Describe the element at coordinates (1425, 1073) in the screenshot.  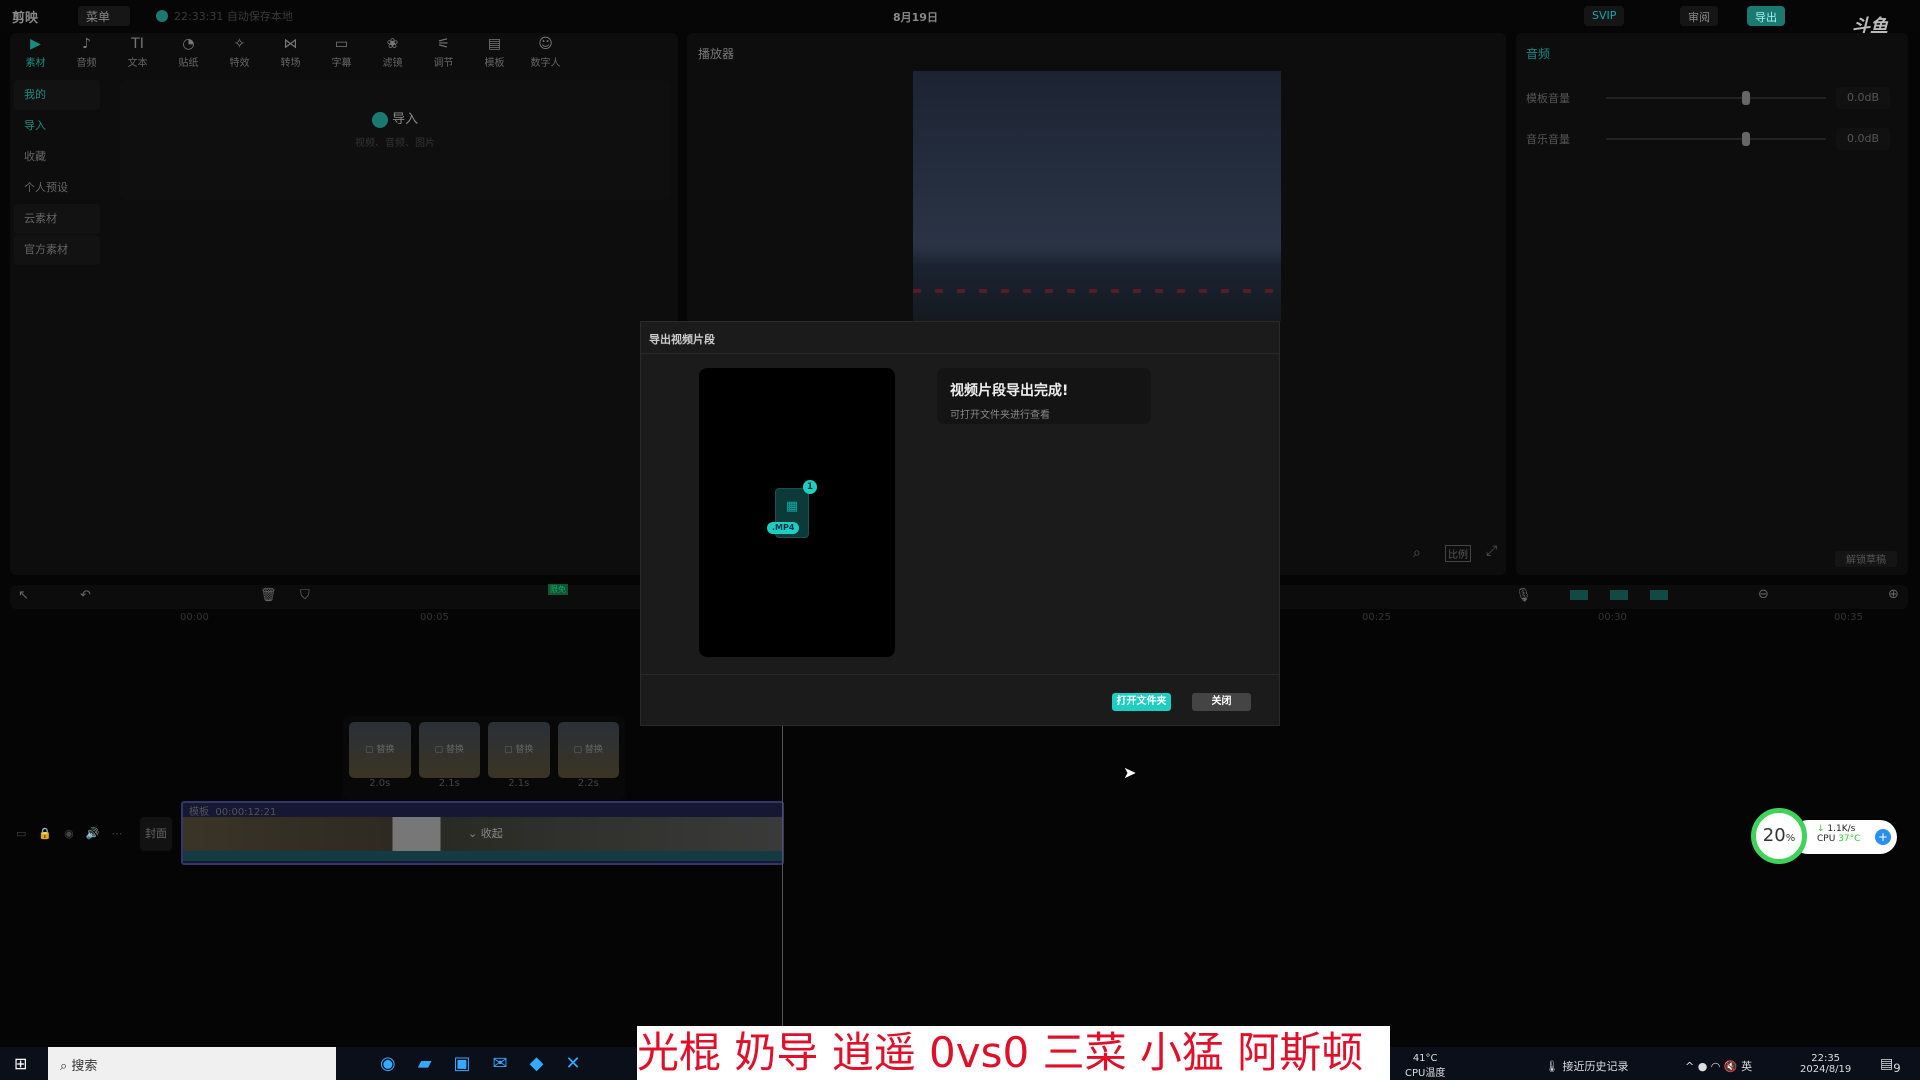
I see `tray-temp-label: CPU温度` at that location.